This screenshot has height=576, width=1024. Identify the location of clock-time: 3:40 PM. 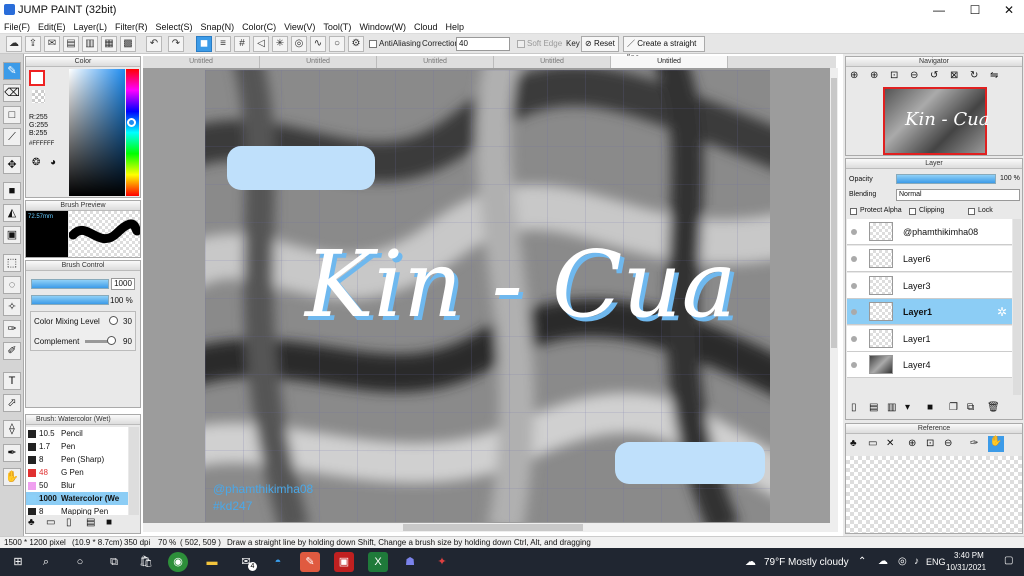
(969, 555).